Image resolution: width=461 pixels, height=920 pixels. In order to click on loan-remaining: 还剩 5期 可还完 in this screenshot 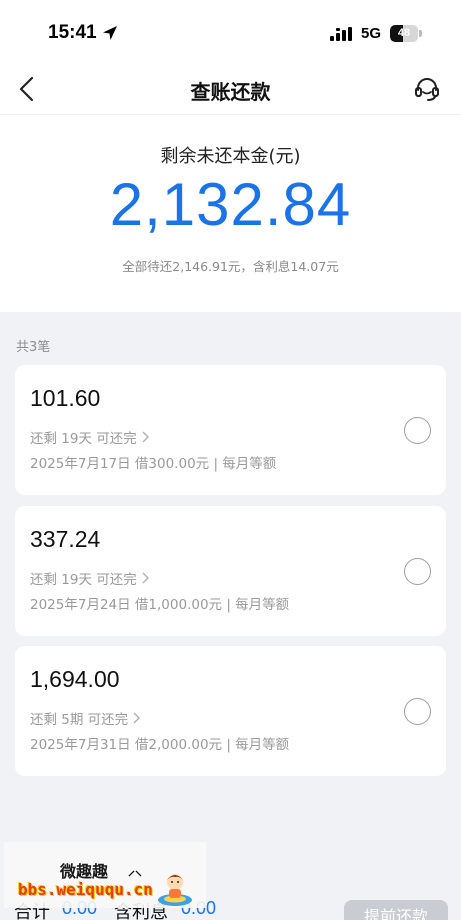, I will do `click(85, 718)`.